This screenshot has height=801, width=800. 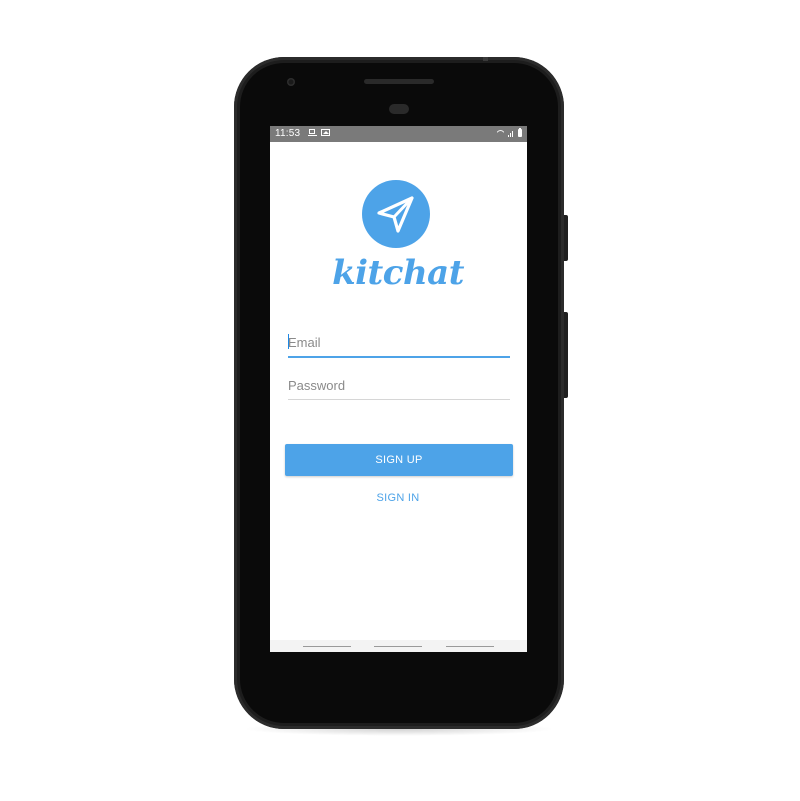 What do you see at coordinates (312, 132) in the screenshot?
I see `laptop-icon` at bounding box center [312, 132].